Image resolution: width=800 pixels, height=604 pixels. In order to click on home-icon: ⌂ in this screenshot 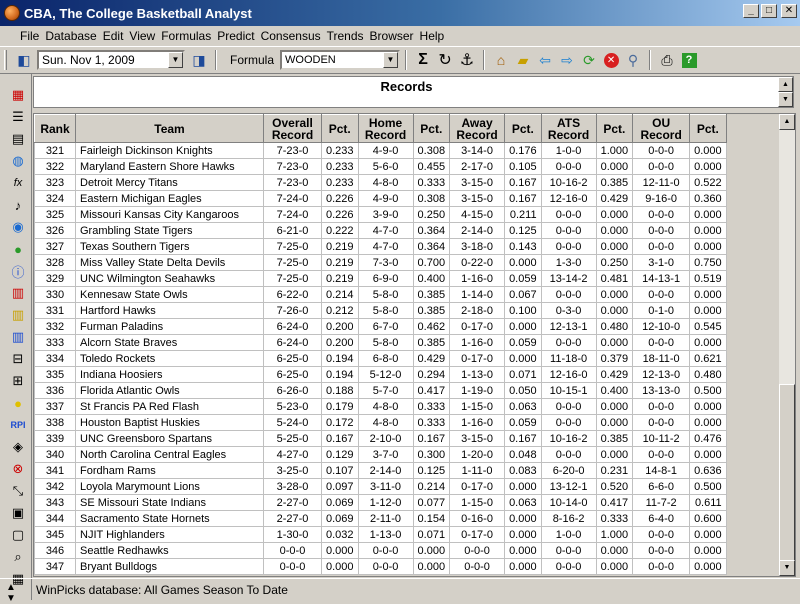, I will do `click(501, 60)`.